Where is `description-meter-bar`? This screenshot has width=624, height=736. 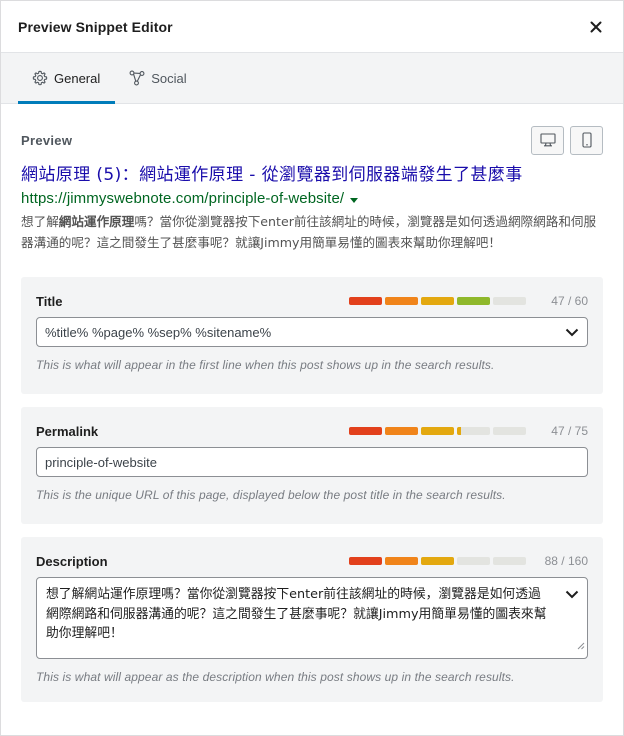 description-meter-bar is located at coordinates (437, 561).